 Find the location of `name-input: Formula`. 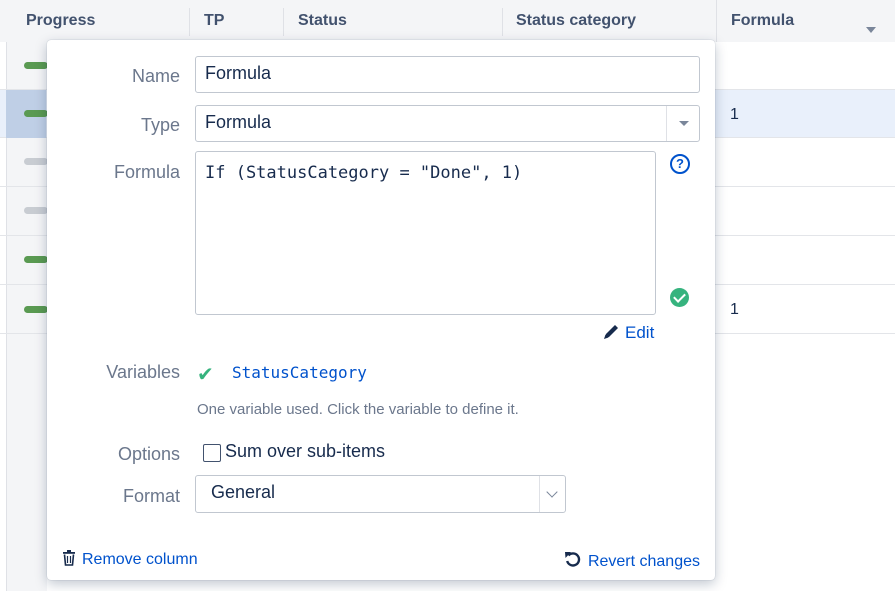

name-input: Formula is located at coordinates (447, 74).